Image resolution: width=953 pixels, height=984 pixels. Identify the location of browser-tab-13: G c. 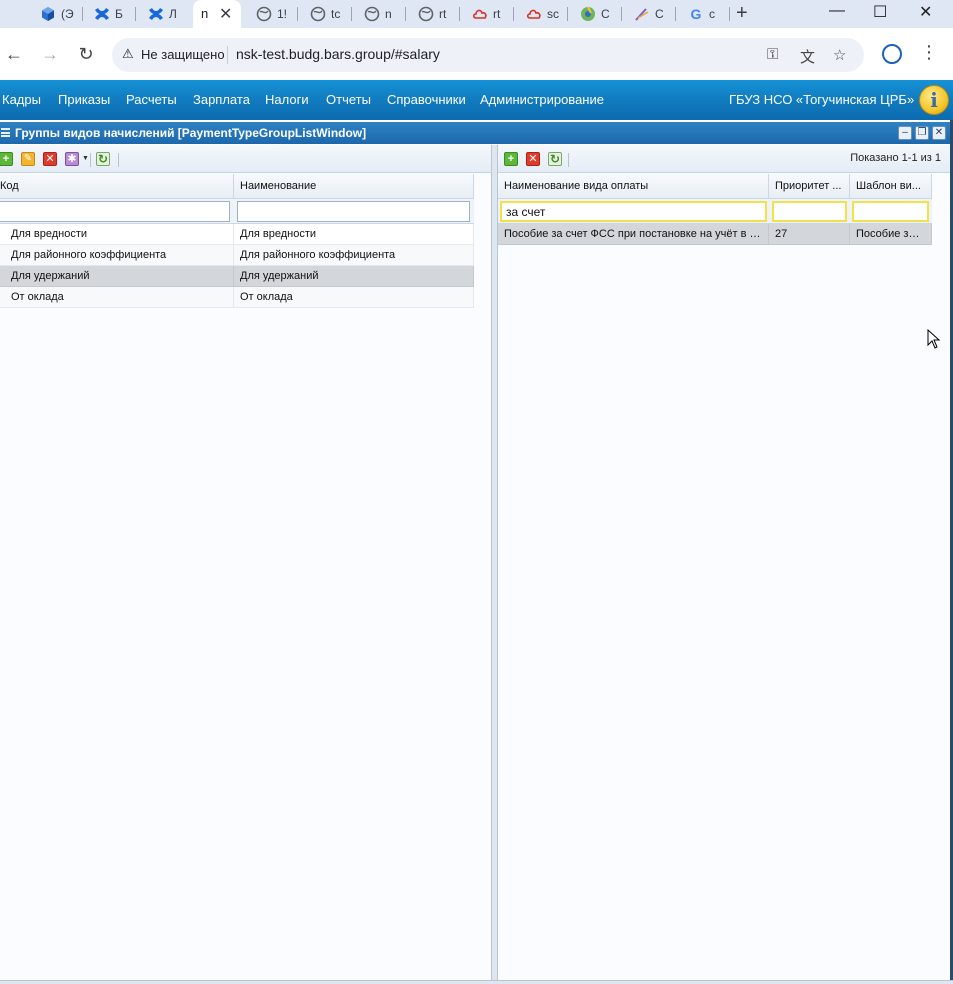
(698, 14).